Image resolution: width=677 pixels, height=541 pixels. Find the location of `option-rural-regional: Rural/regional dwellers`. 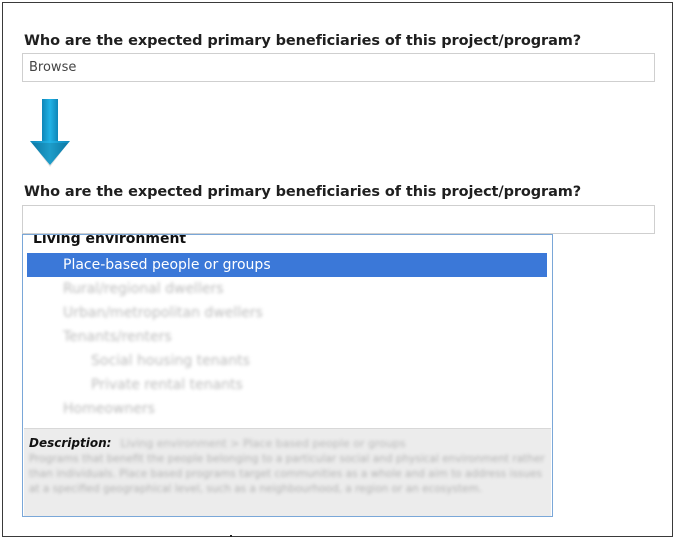

option-rural-regional: Rural/regional dwellers is located at coordinates (287, 289).